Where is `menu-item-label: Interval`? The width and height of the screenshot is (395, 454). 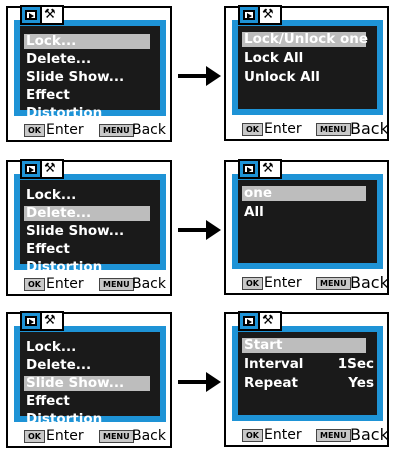
menu-item-label: Interval is located at coordinates (274, 364).